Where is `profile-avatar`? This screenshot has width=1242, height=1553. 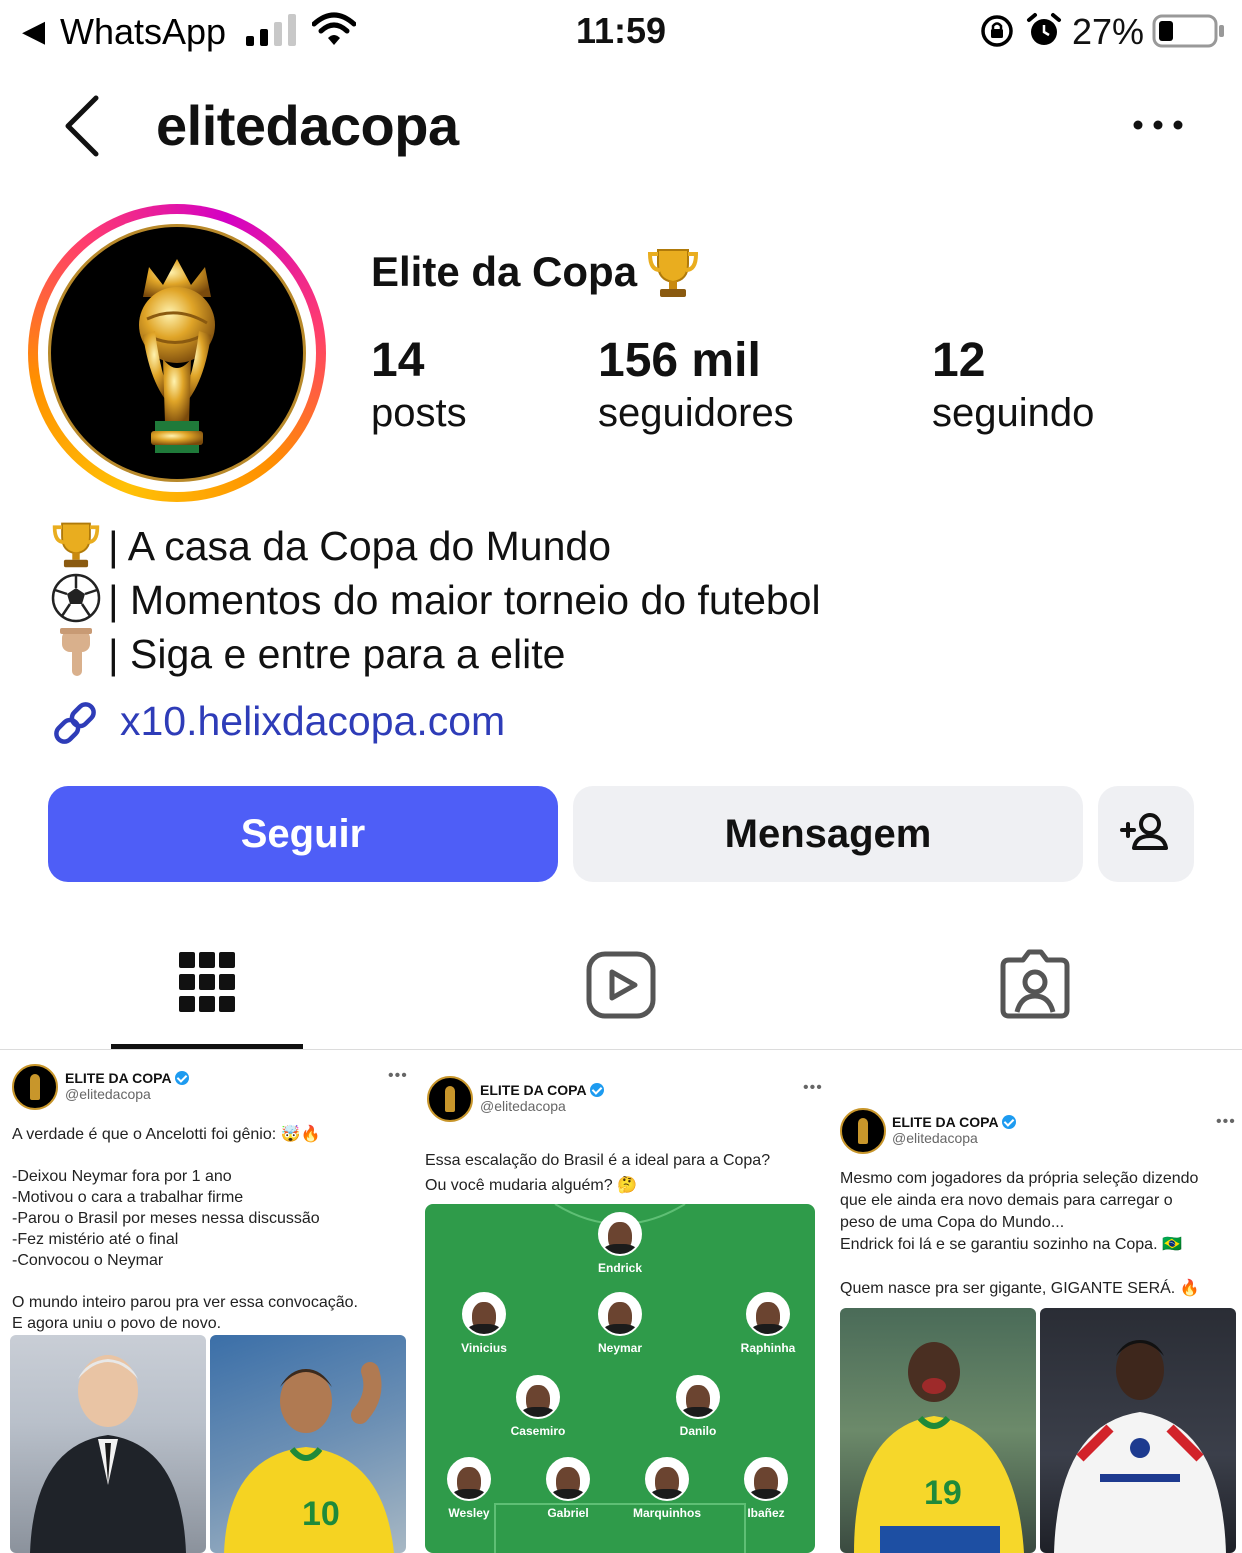 profile-avatar is located at coordinates (177, 353).